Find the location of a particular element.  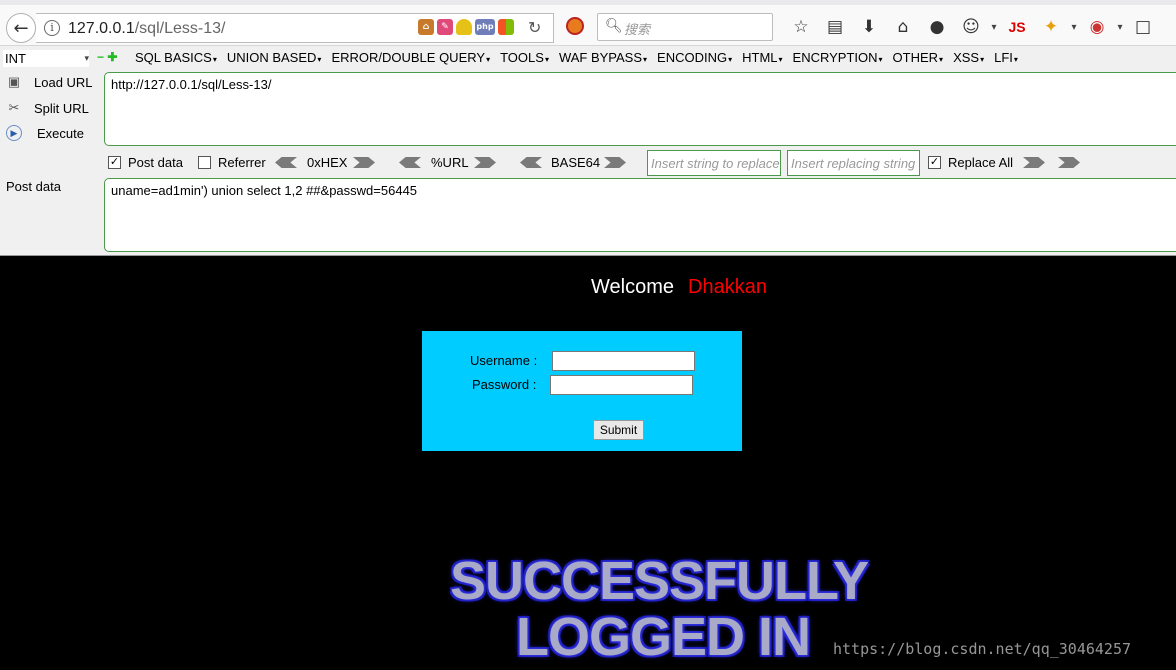

hackbar-toggle-icon: ◉ is located at coordinates (1097, 27).